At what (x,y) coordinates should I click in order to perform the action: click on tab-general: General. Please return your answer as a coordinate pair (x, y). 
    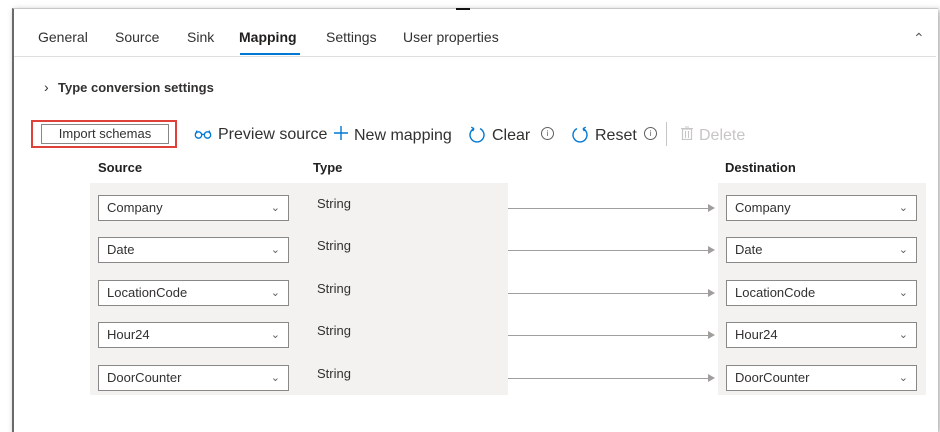
    Looking at the image, I should click on (63, 37).